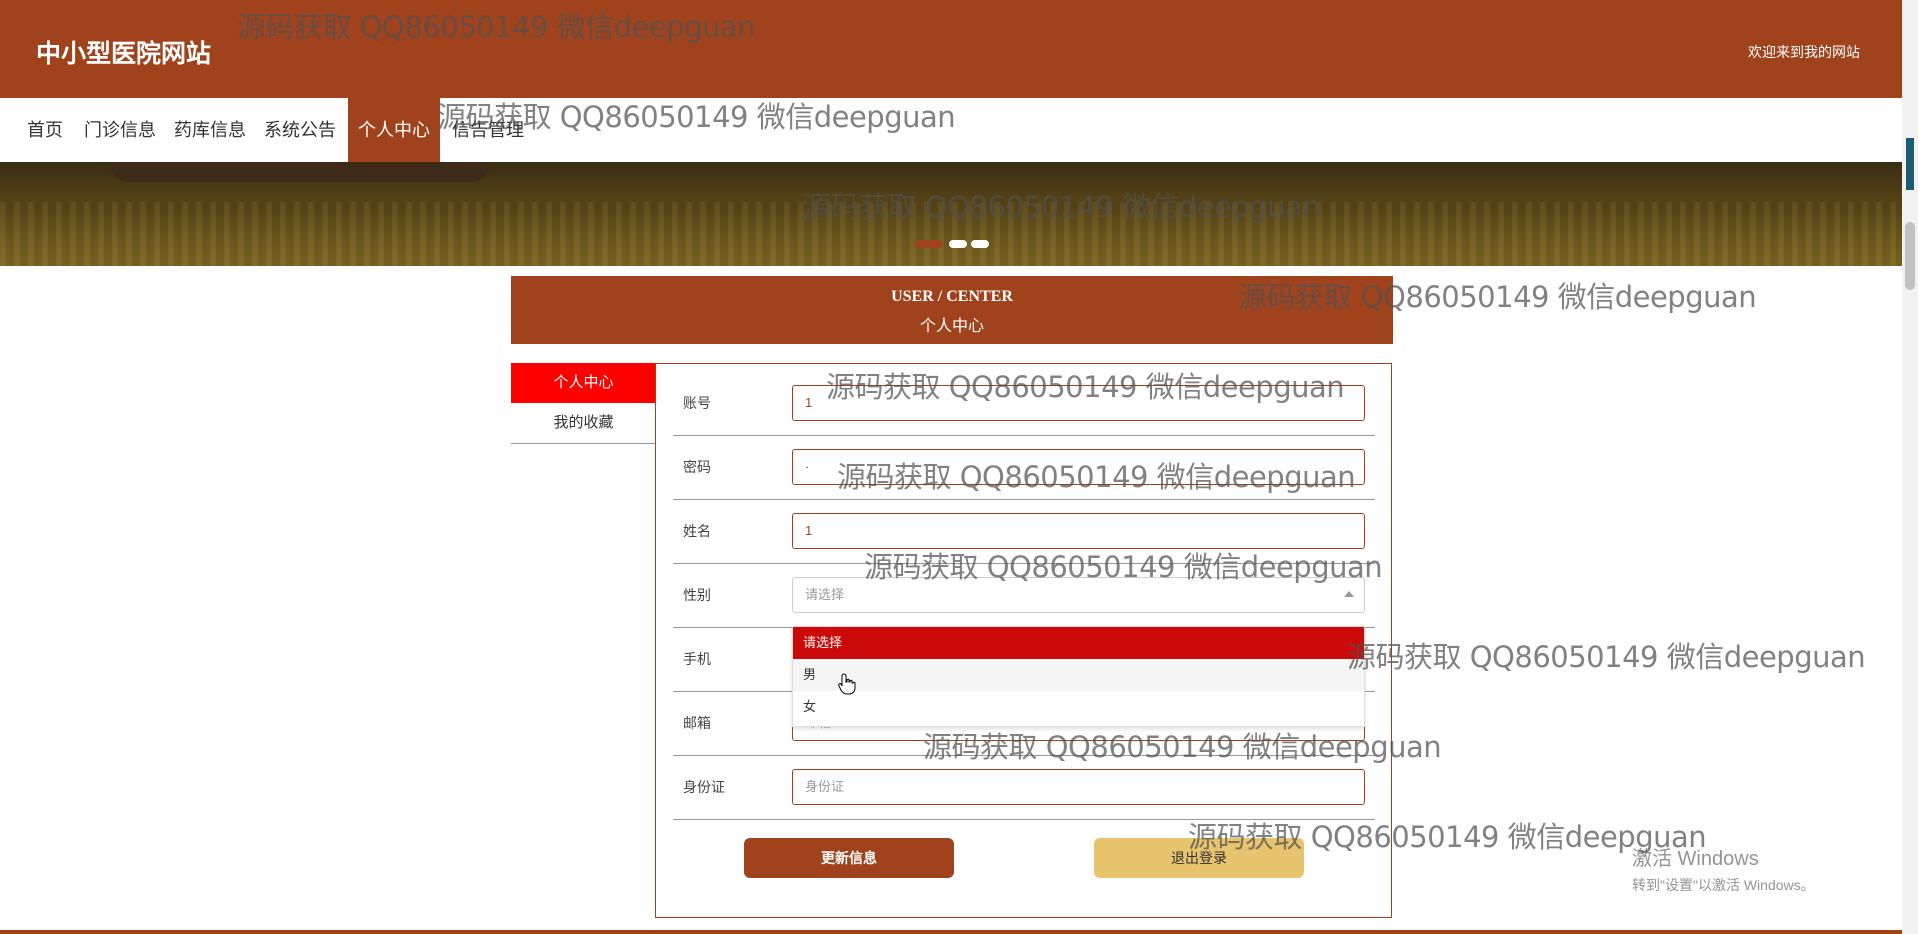  What do you see at coordinates (394, 130) in the screenshot?
I see `nav-item-personal-center: 个人中心` at bounding box center [394, 130].